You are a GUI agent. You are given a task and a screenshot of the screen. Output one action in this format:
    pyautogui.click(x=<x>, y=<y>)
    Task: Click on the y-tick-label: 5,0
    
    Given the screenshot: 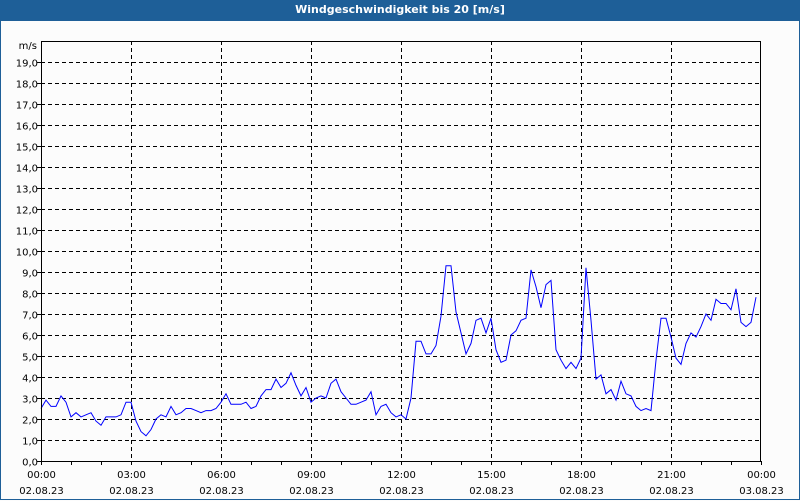 What is the action you would take?
    pyautogui.click(x=30, y=358)
    